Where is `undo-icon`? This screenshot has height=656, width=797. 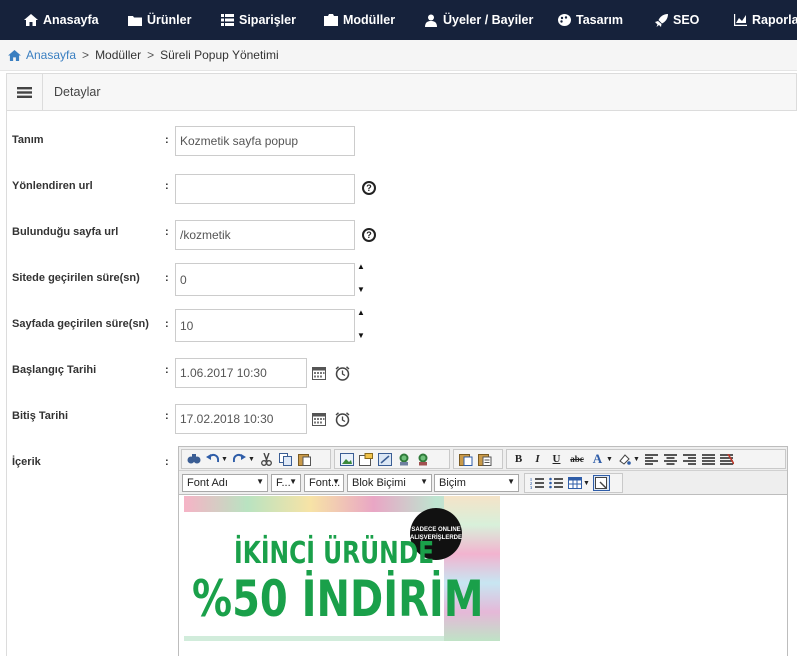
undo-icon is located at coordinates (212, 459).